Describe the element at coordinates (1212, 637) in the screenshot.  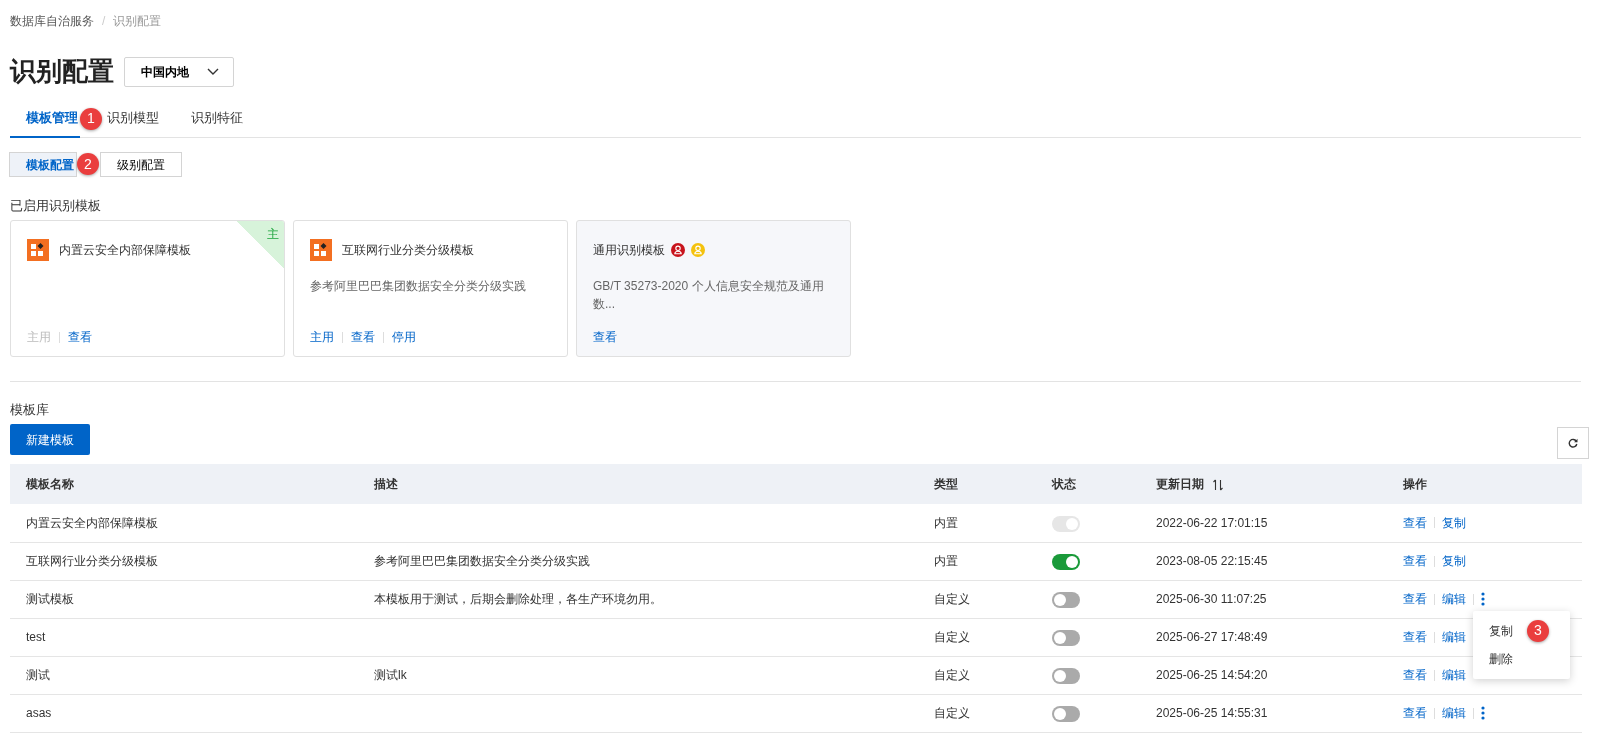
I see `table-cell: 2025-06-27 17:48:49` at that location.